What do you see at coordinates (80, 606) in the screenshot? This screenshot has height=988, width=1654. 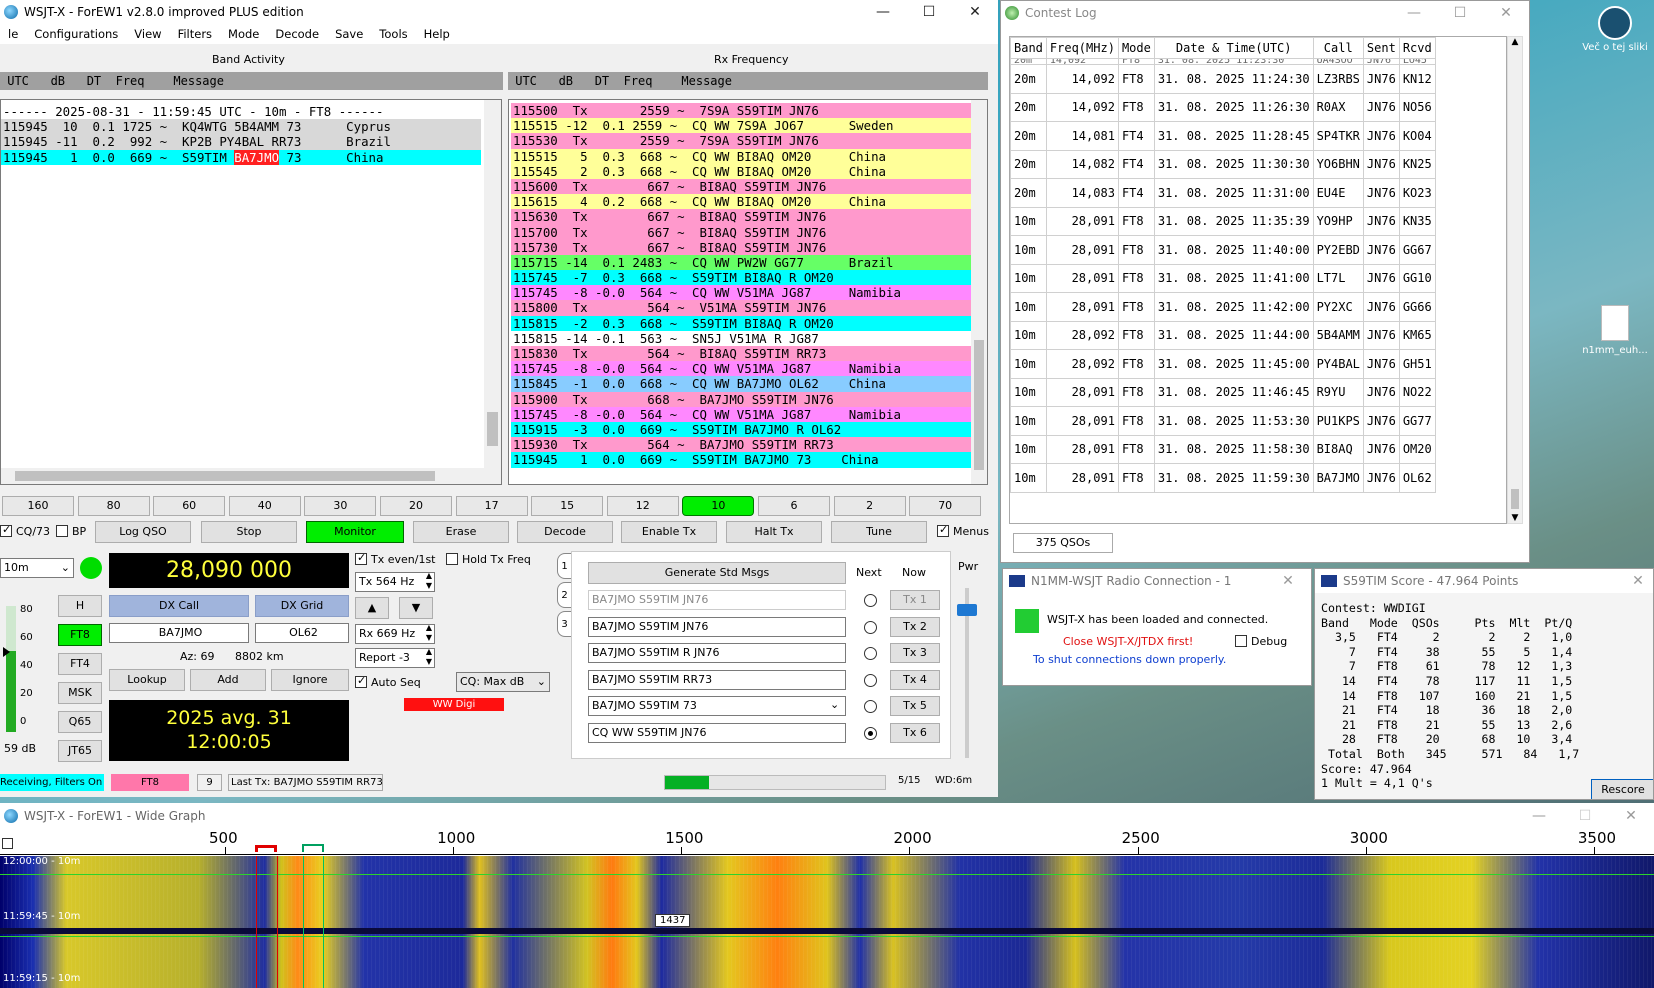 I see `mode-button-h: H` at bounding box center [80, 606].